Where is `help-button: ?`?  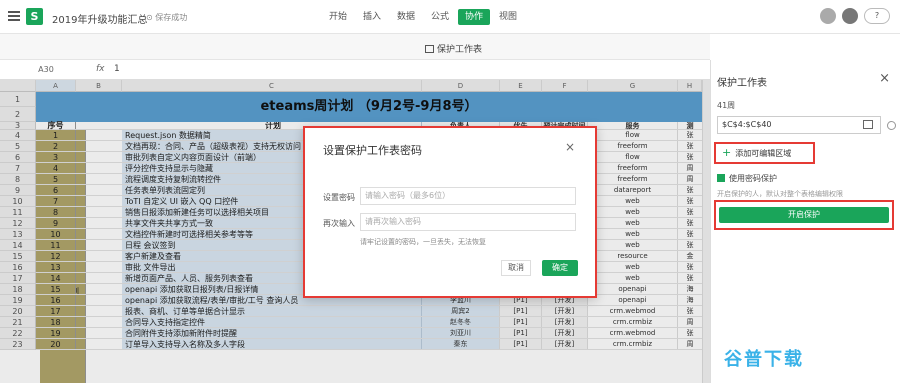
help-button: ? is located at coordinates (877, 16).